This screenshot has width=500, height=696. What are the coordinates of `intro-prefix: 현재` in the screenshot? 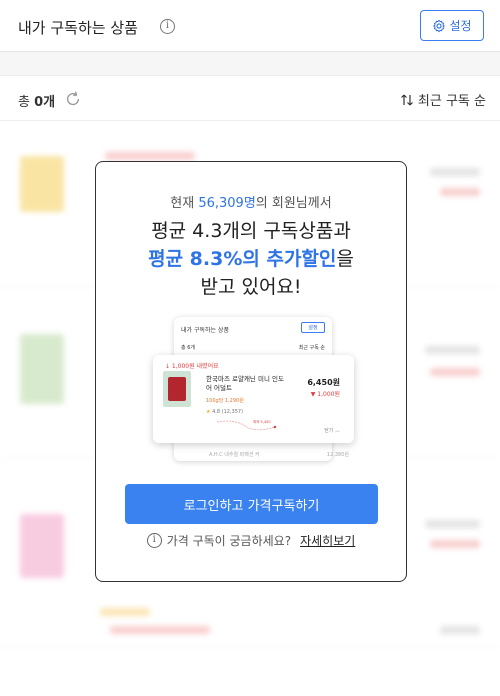 It's located at (184, 203).